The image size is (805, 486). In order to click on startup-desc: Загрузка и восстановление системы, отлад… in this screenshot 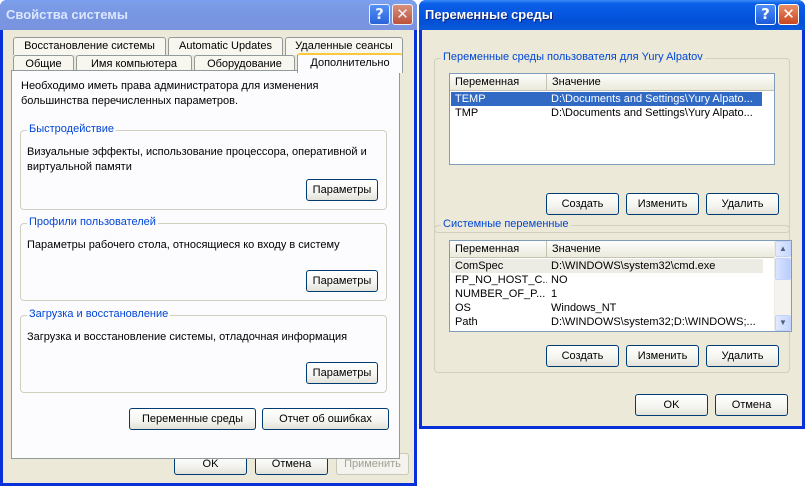, I will do `click(187, 337)`.